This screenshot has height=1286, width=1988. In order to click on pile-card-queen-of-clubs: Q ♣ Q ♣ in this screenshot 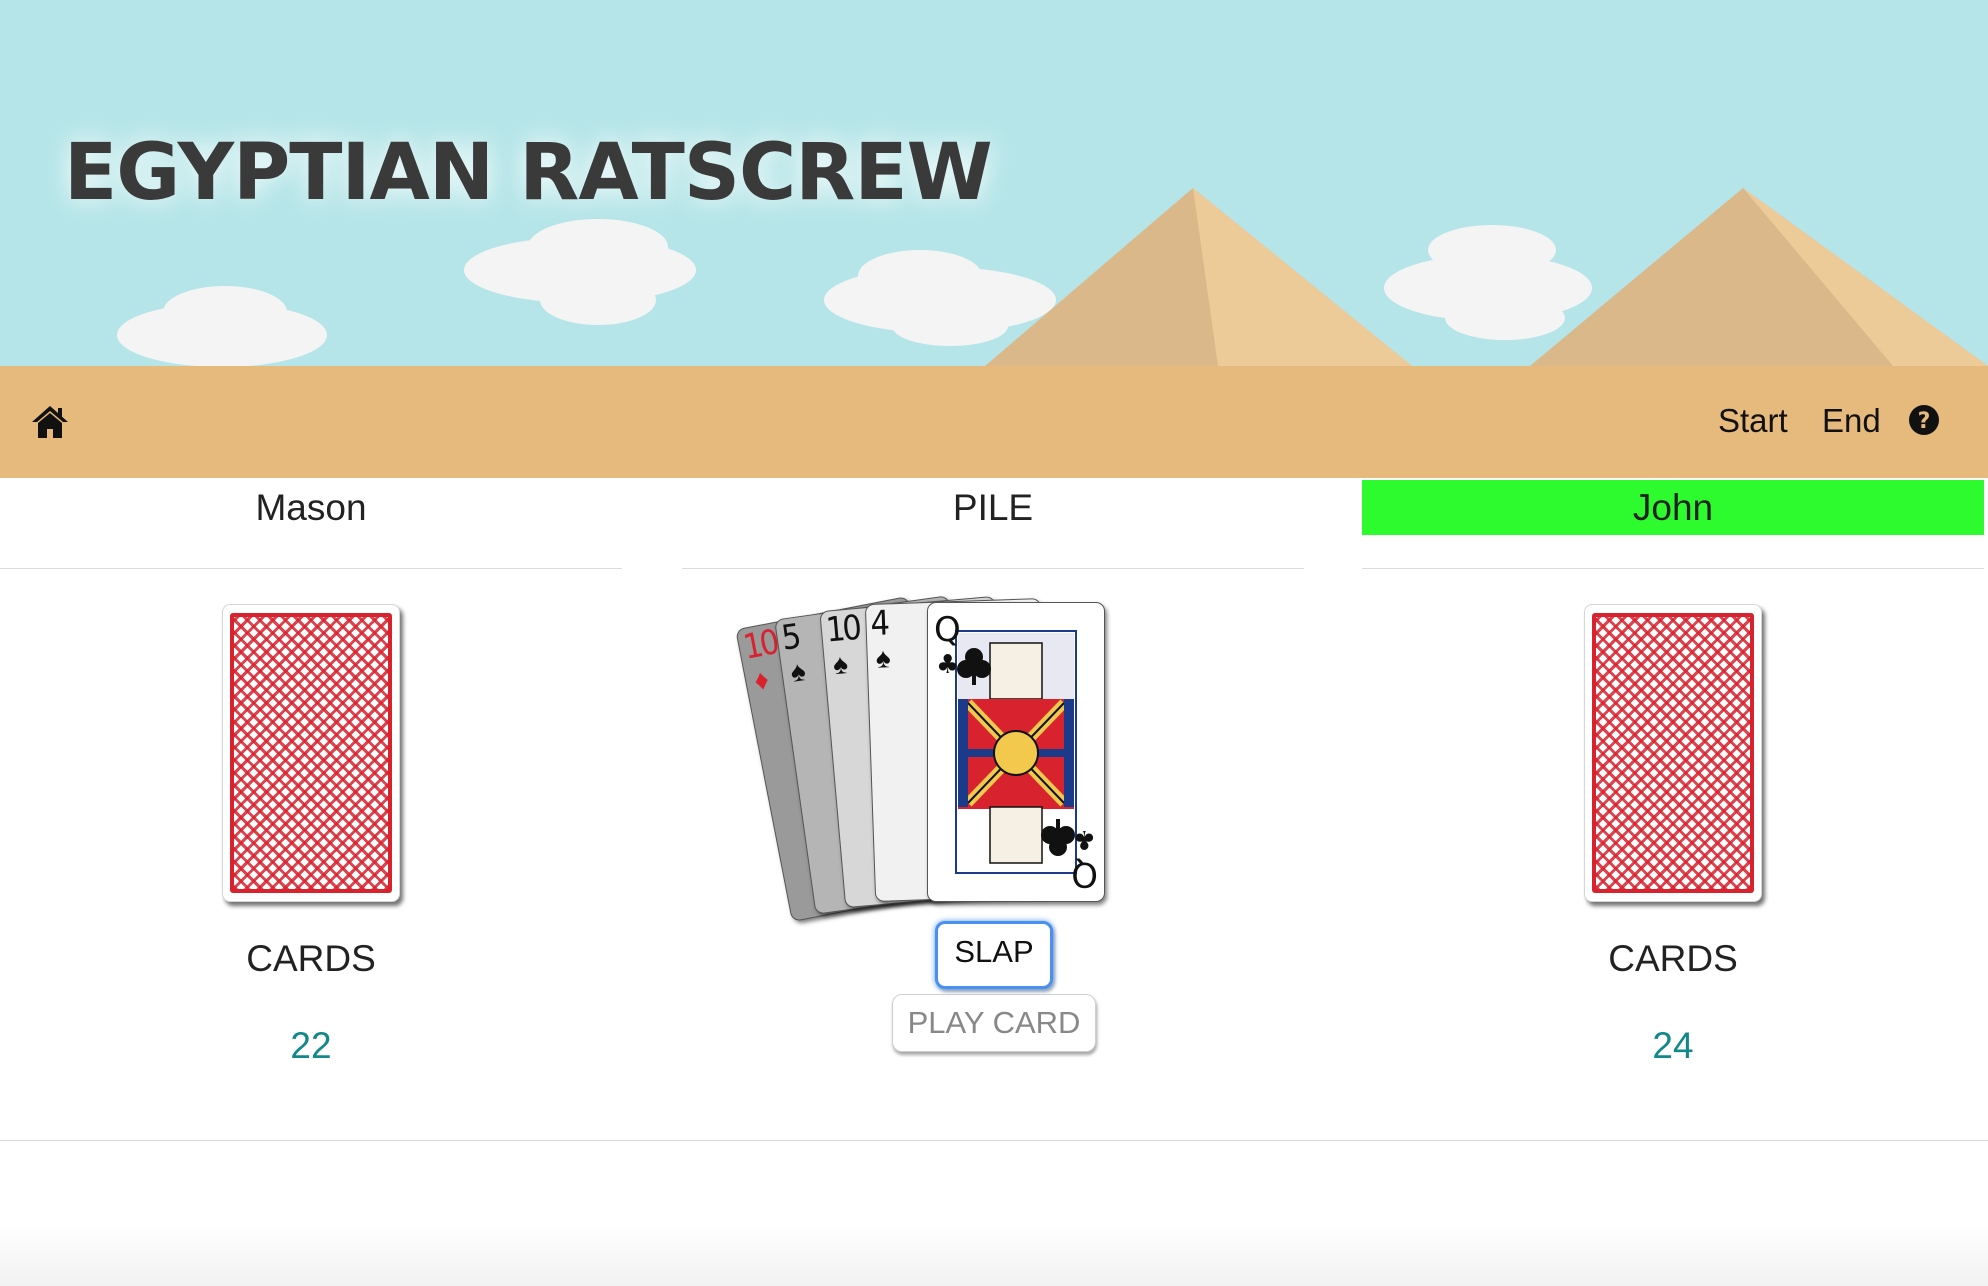, I will do `click(1016, 752)`.